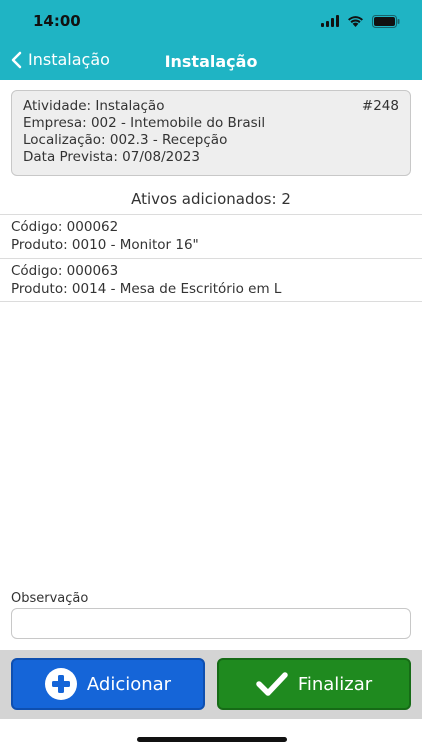 This screenshot has height=750, width=422. Describe the element at coordinates (211, 199) in the screenshot. I see `assets-title: Ativos adicionados: 2` at that location.